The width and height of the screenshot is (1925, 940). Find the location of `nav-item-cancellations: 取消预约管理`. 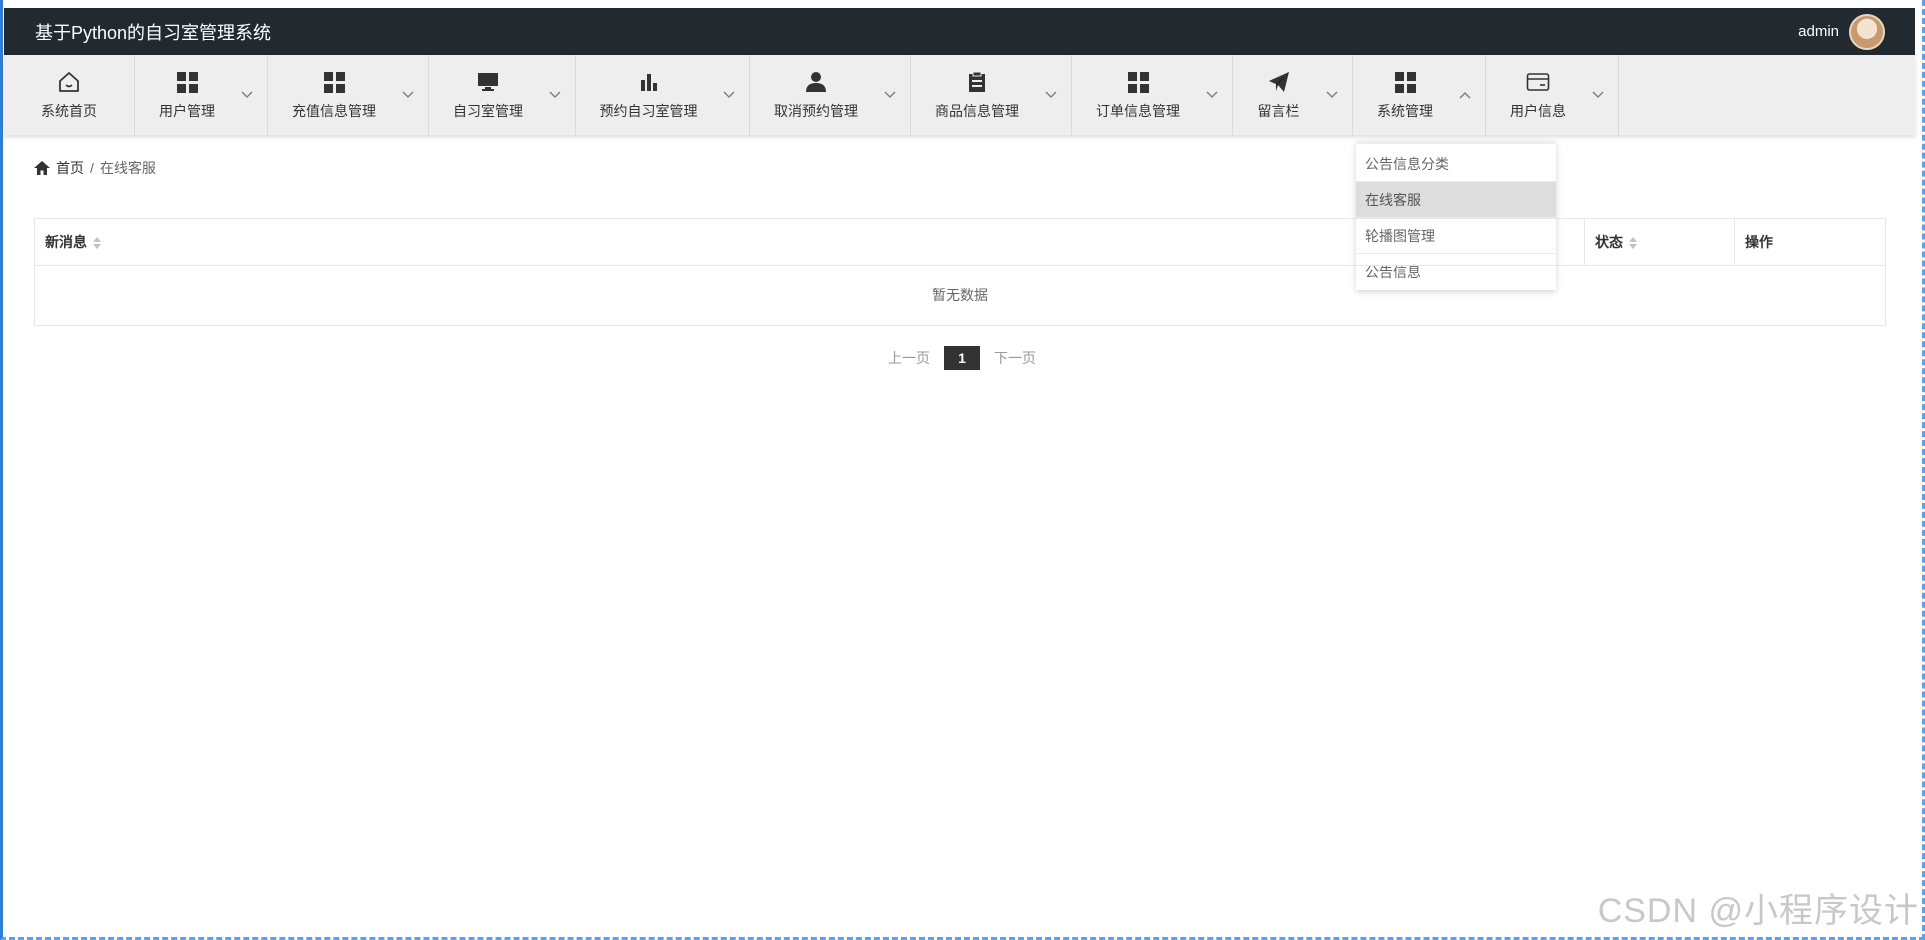

nav-item-cancellations: 取消预约管理 is located at coordinates (830, 95).